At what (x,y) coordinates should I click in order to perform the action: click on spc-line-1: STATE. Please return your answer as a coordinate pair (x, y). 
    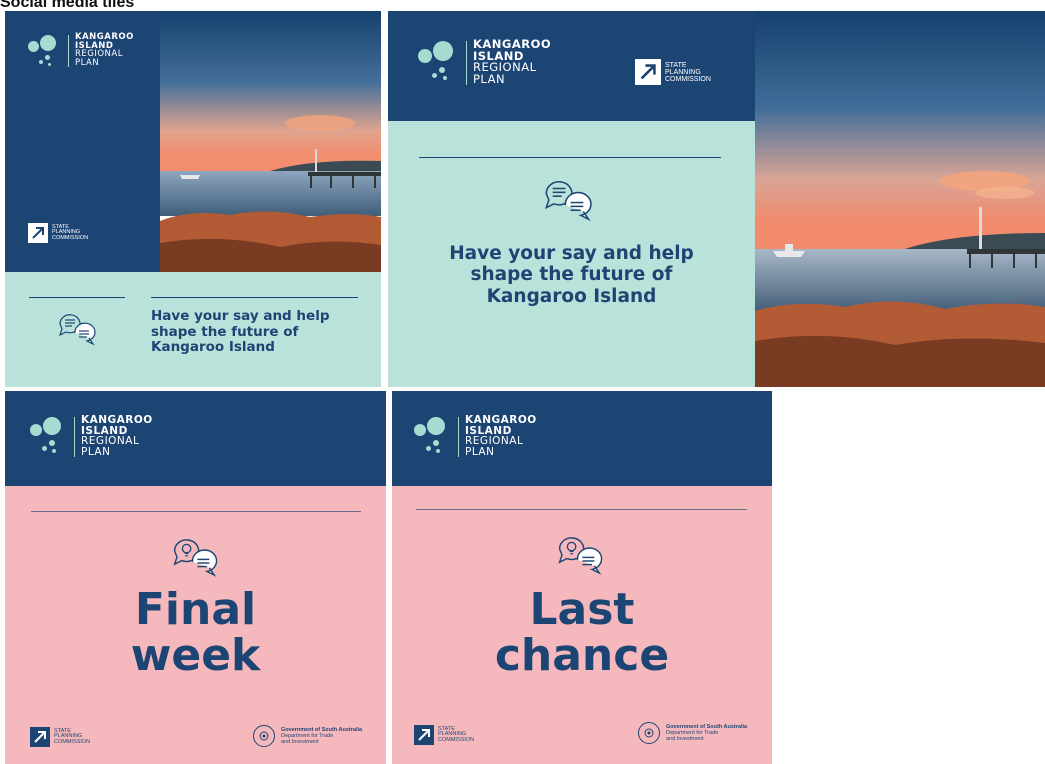
    Looking at the image, I should click on (676, 65).